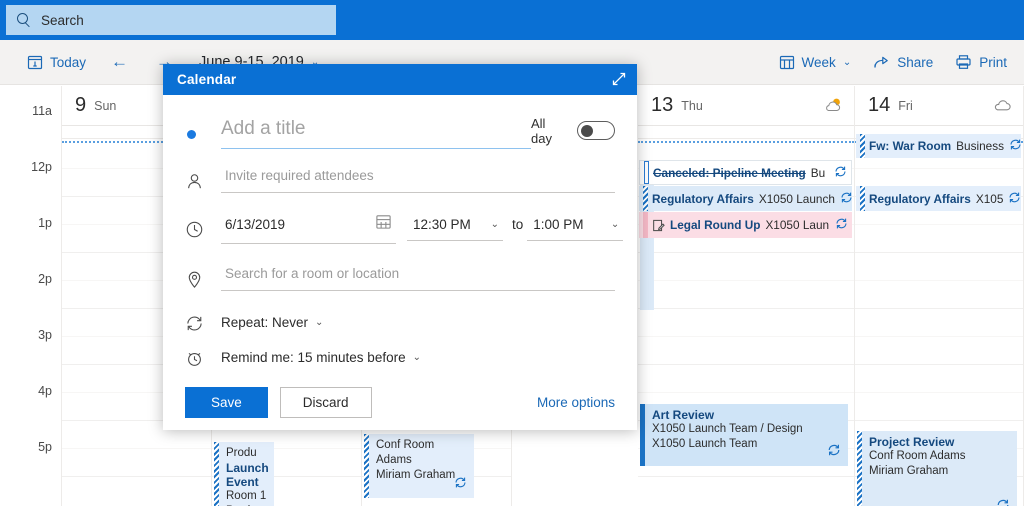  I want to click on event-subtitle: Bu, so click(818, 172).